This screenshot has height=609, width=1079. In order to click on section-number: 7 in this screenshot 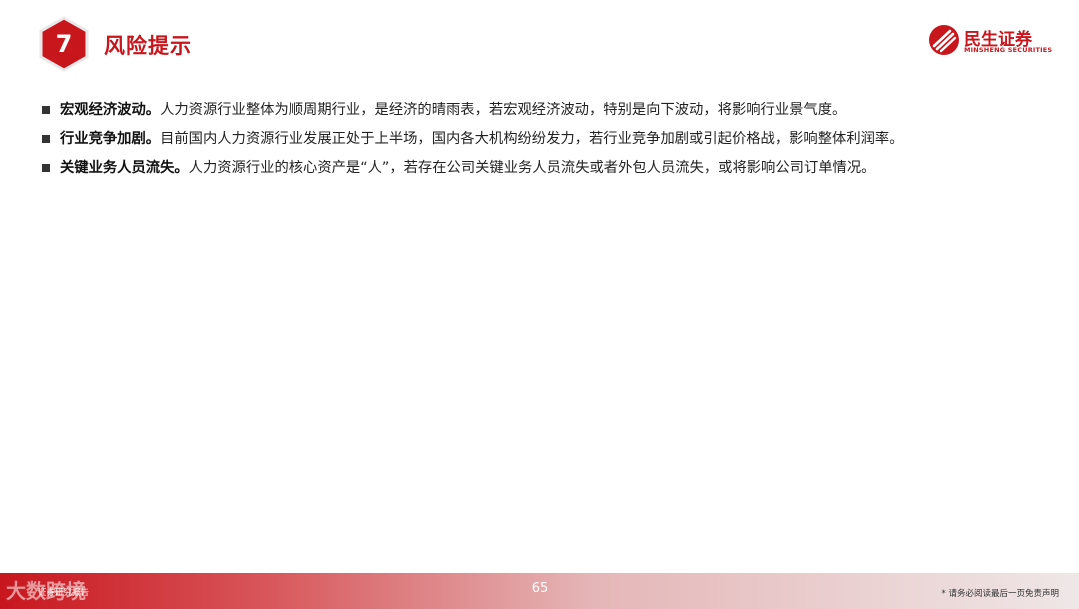, I will do `click(64, 44)`.